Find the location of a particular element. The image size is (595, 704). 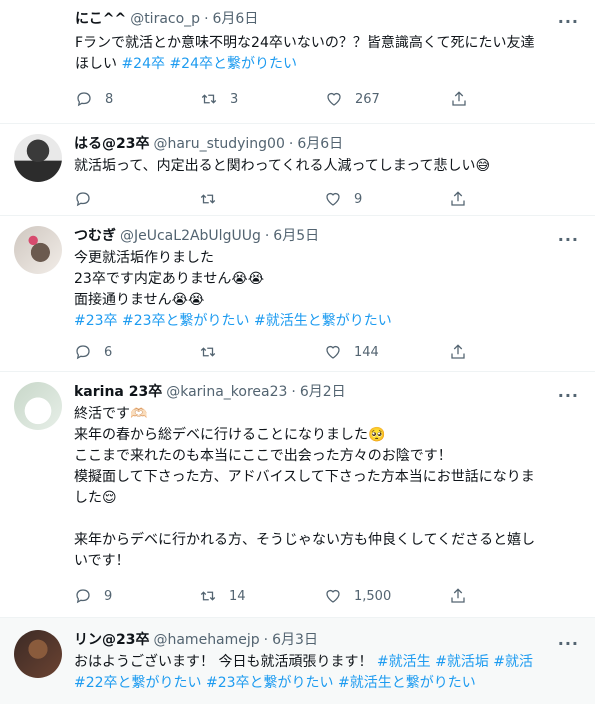

like-button: 1,500 is located at coordinates (386, 596).